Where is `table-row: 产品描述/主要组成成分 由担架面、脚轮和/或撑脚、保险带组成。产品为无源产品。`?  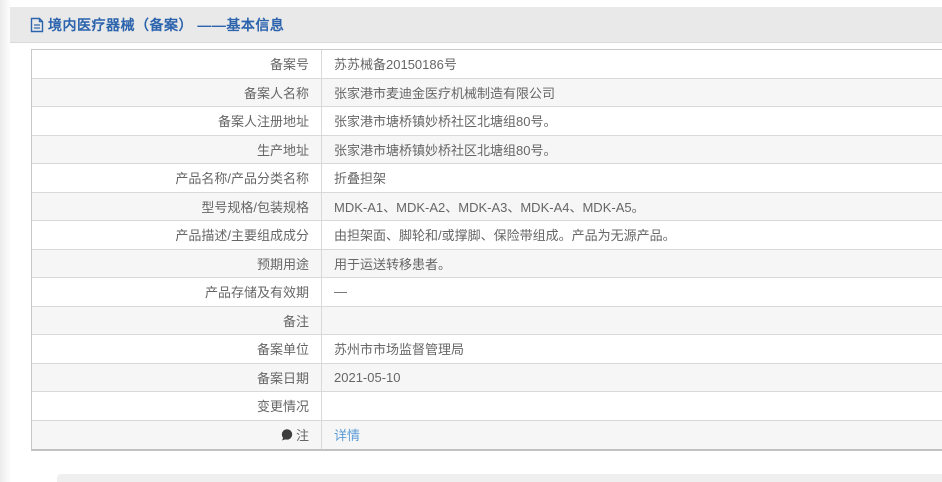 table-row: 产品描述/主要组成成分 由担架面、脚轮和/或撑脚、保险带组成。产品为无源产品。 is located at coordinates (487, 235).